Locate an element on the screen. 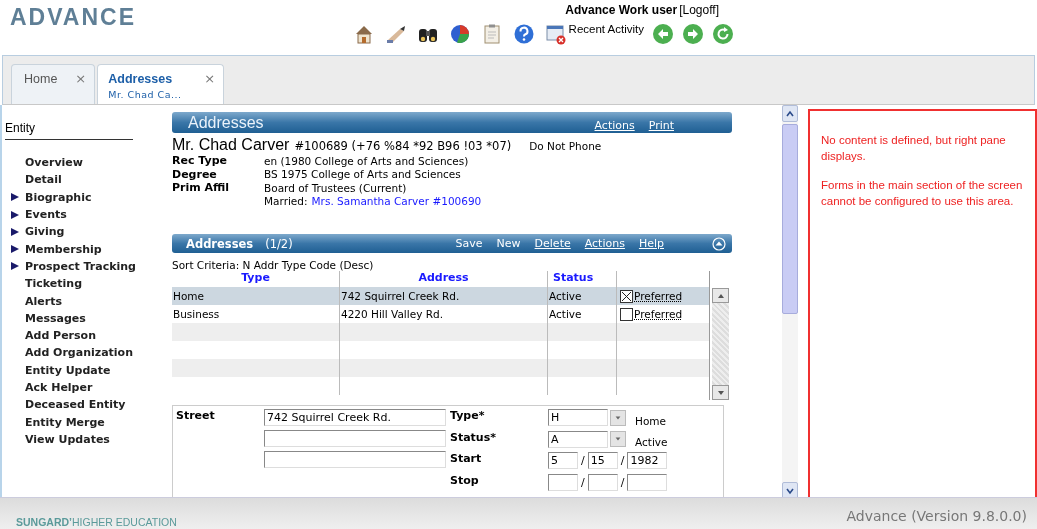  form-label: Start is located at coordinates (466, 459).